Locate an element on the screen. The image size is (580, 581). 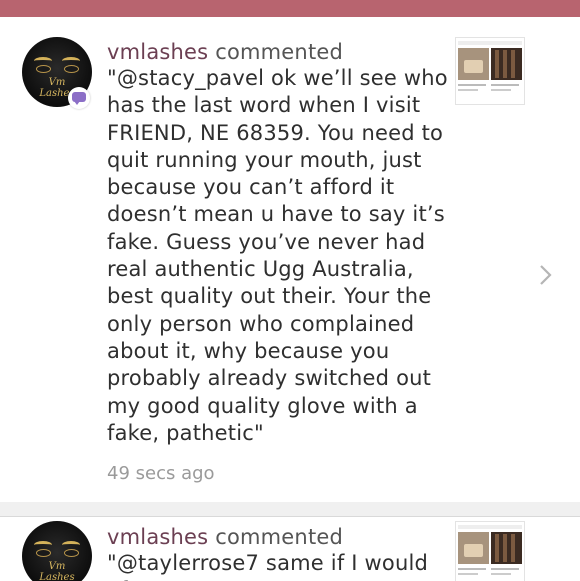
comment-text: "@taylerrose7 same if I would of is located at coordinates (268, 566).